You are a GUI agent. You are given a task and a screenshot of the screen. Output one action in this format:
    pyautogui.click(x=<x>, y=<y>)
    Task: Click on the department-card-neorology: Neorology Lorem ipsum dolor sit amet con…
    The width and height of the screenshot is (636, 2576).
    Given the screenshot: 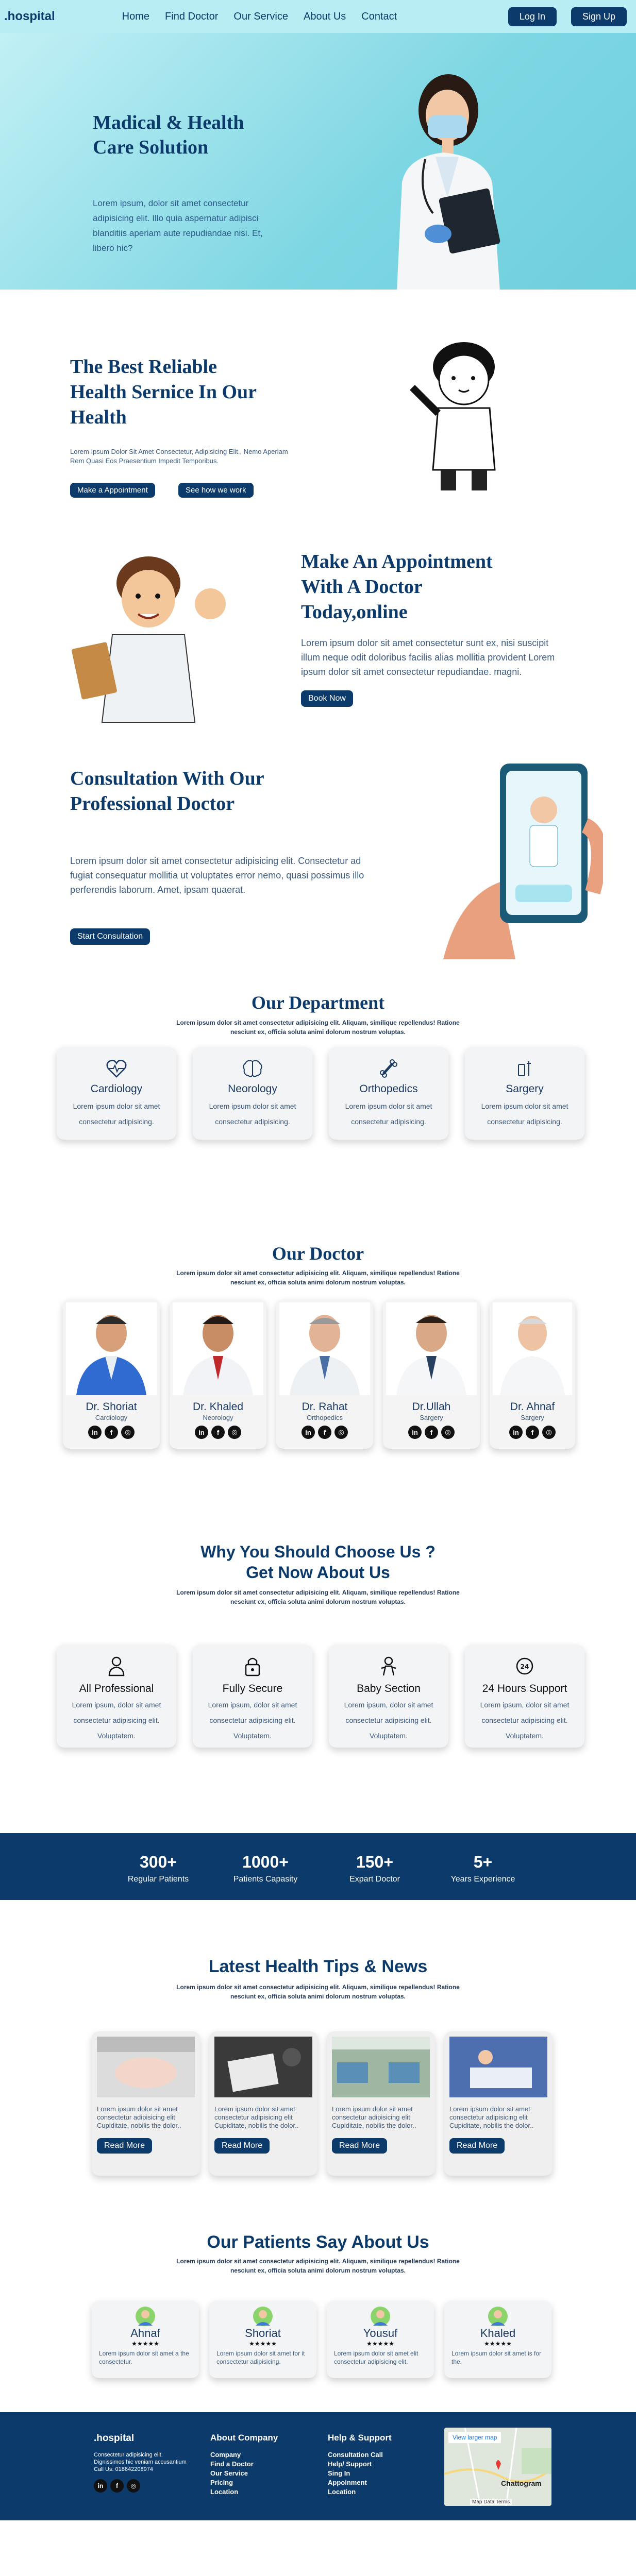 What is the action you would take?
    pyautogui.click(x=252, y=1093)
    